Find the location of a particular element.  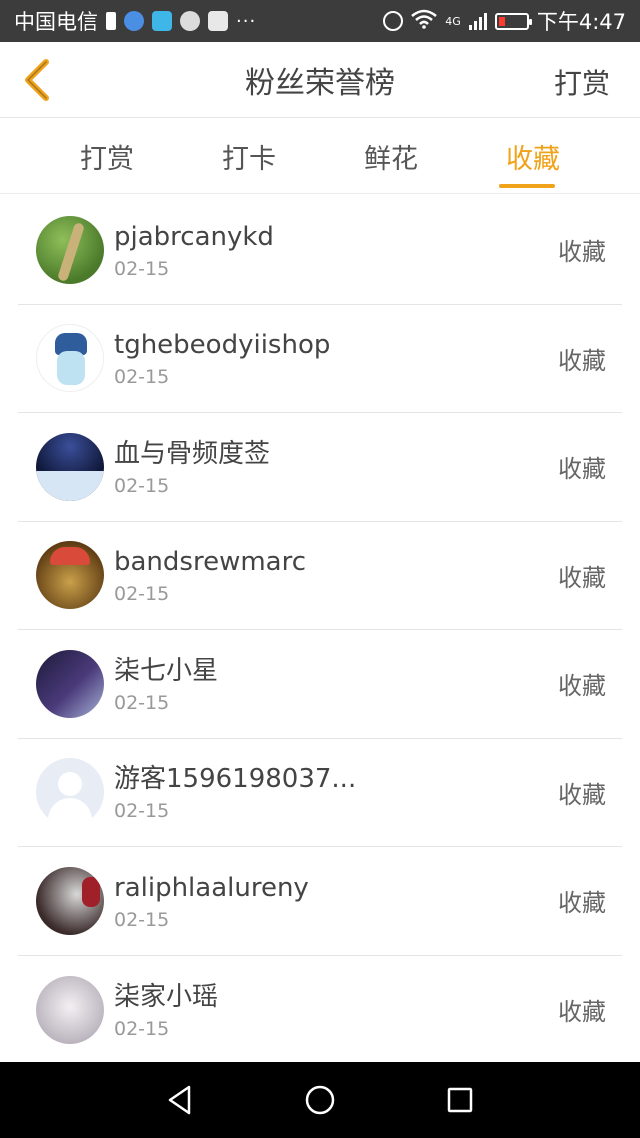

fan-info: 柒七小星 02-15 is located at coordinates (166, 684).